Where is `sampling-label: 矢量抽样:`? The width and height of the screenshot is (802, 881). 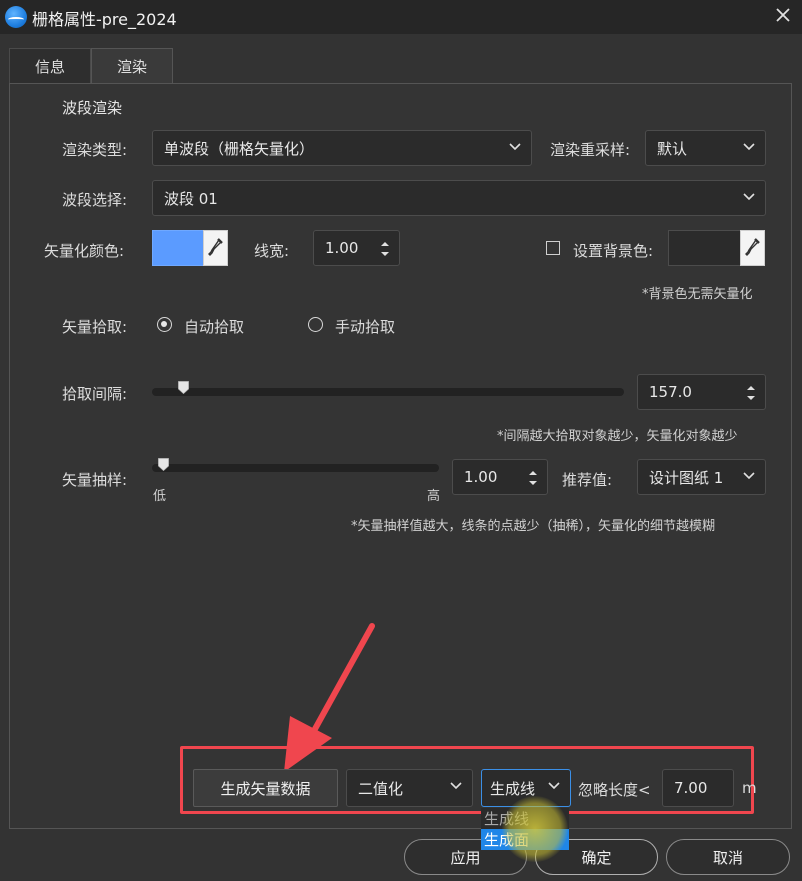
sampling-label: 矢量抽样: is located at coordinates (95, 480).